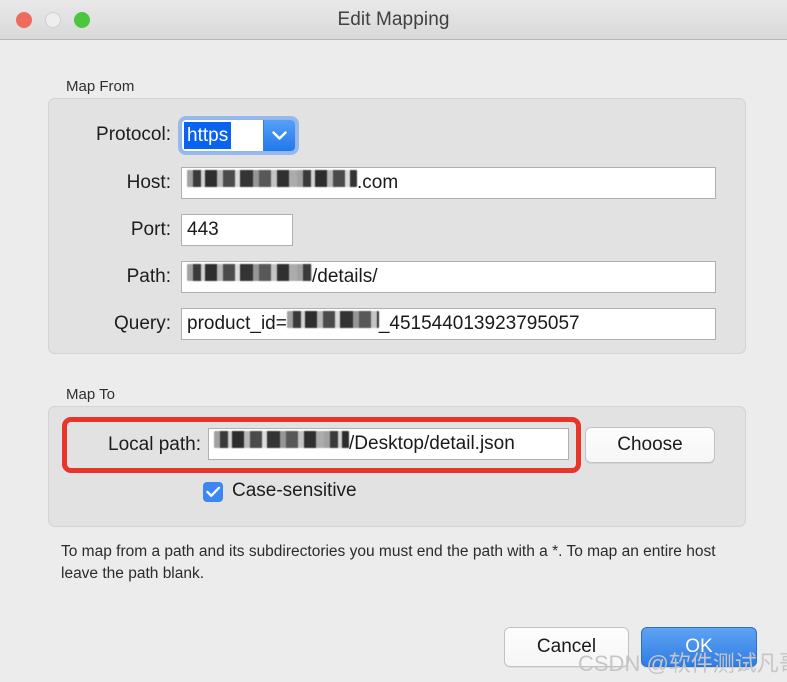 The image size is (787, 682). I want to click on path-label: Path:, so click(148, 276).